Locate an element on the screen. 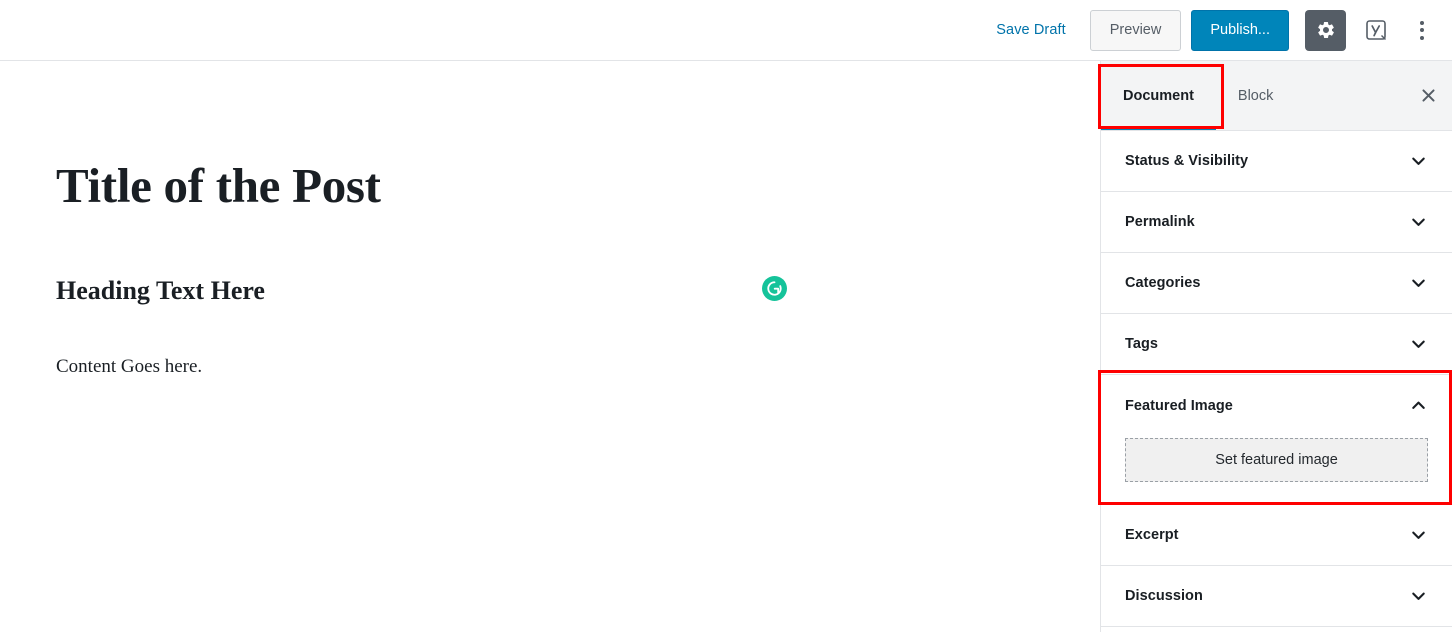 Image resolution: width=1452 pixels, height=632 pixels. chevron-up-icon is located at coordinates (1418, 405).